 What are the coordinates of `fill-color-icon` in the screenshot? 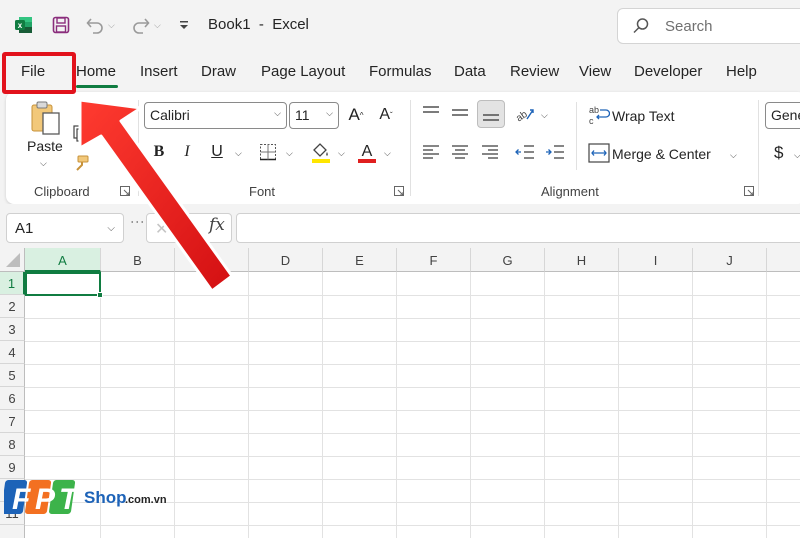 It's located at (321, 152).